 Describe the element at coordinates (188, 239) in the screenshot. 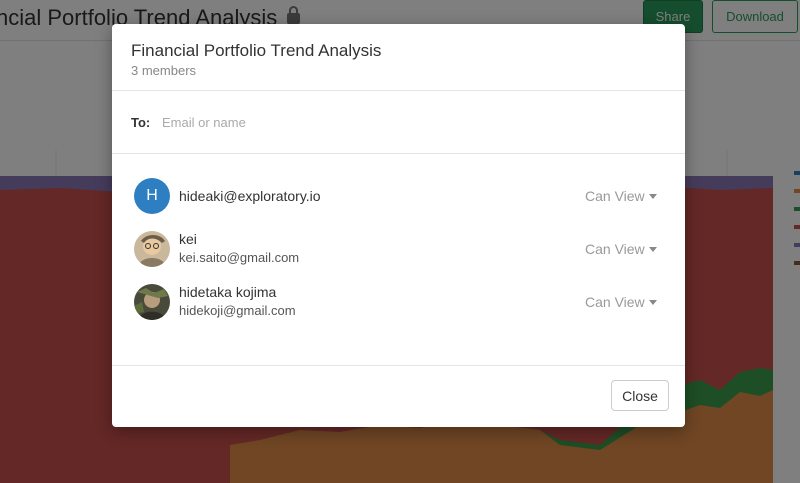

I see `member-name: kei` at that location.